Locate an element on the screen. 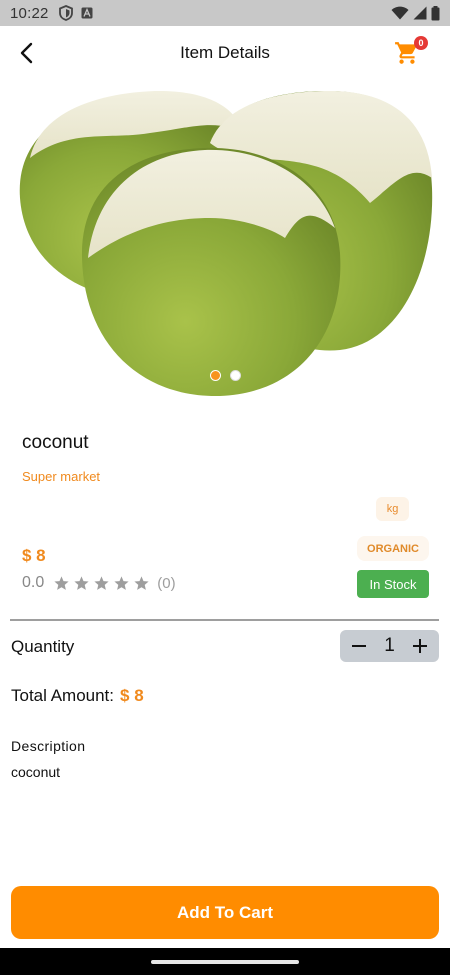  increment-button is located at coordinates (420, 646).